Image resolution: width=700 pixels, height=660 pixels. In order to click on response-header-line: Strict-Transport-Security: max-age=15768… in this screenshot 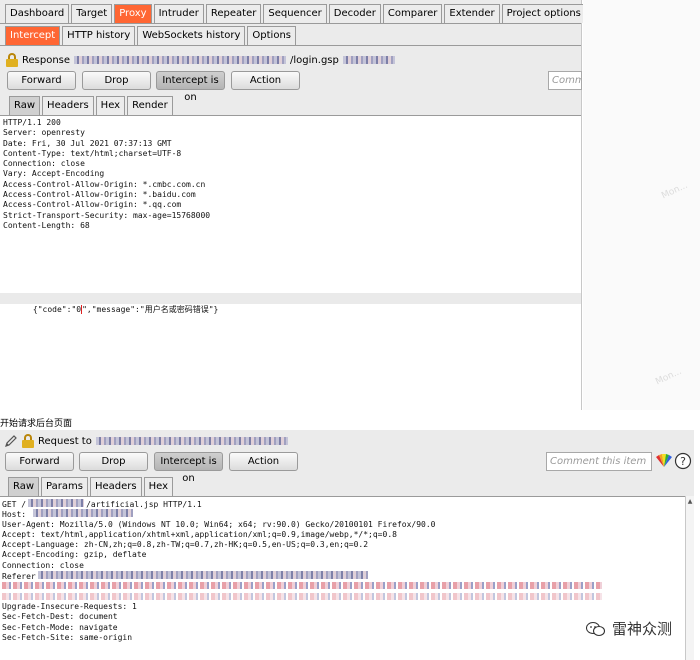, I will do `click(107, 215)`.